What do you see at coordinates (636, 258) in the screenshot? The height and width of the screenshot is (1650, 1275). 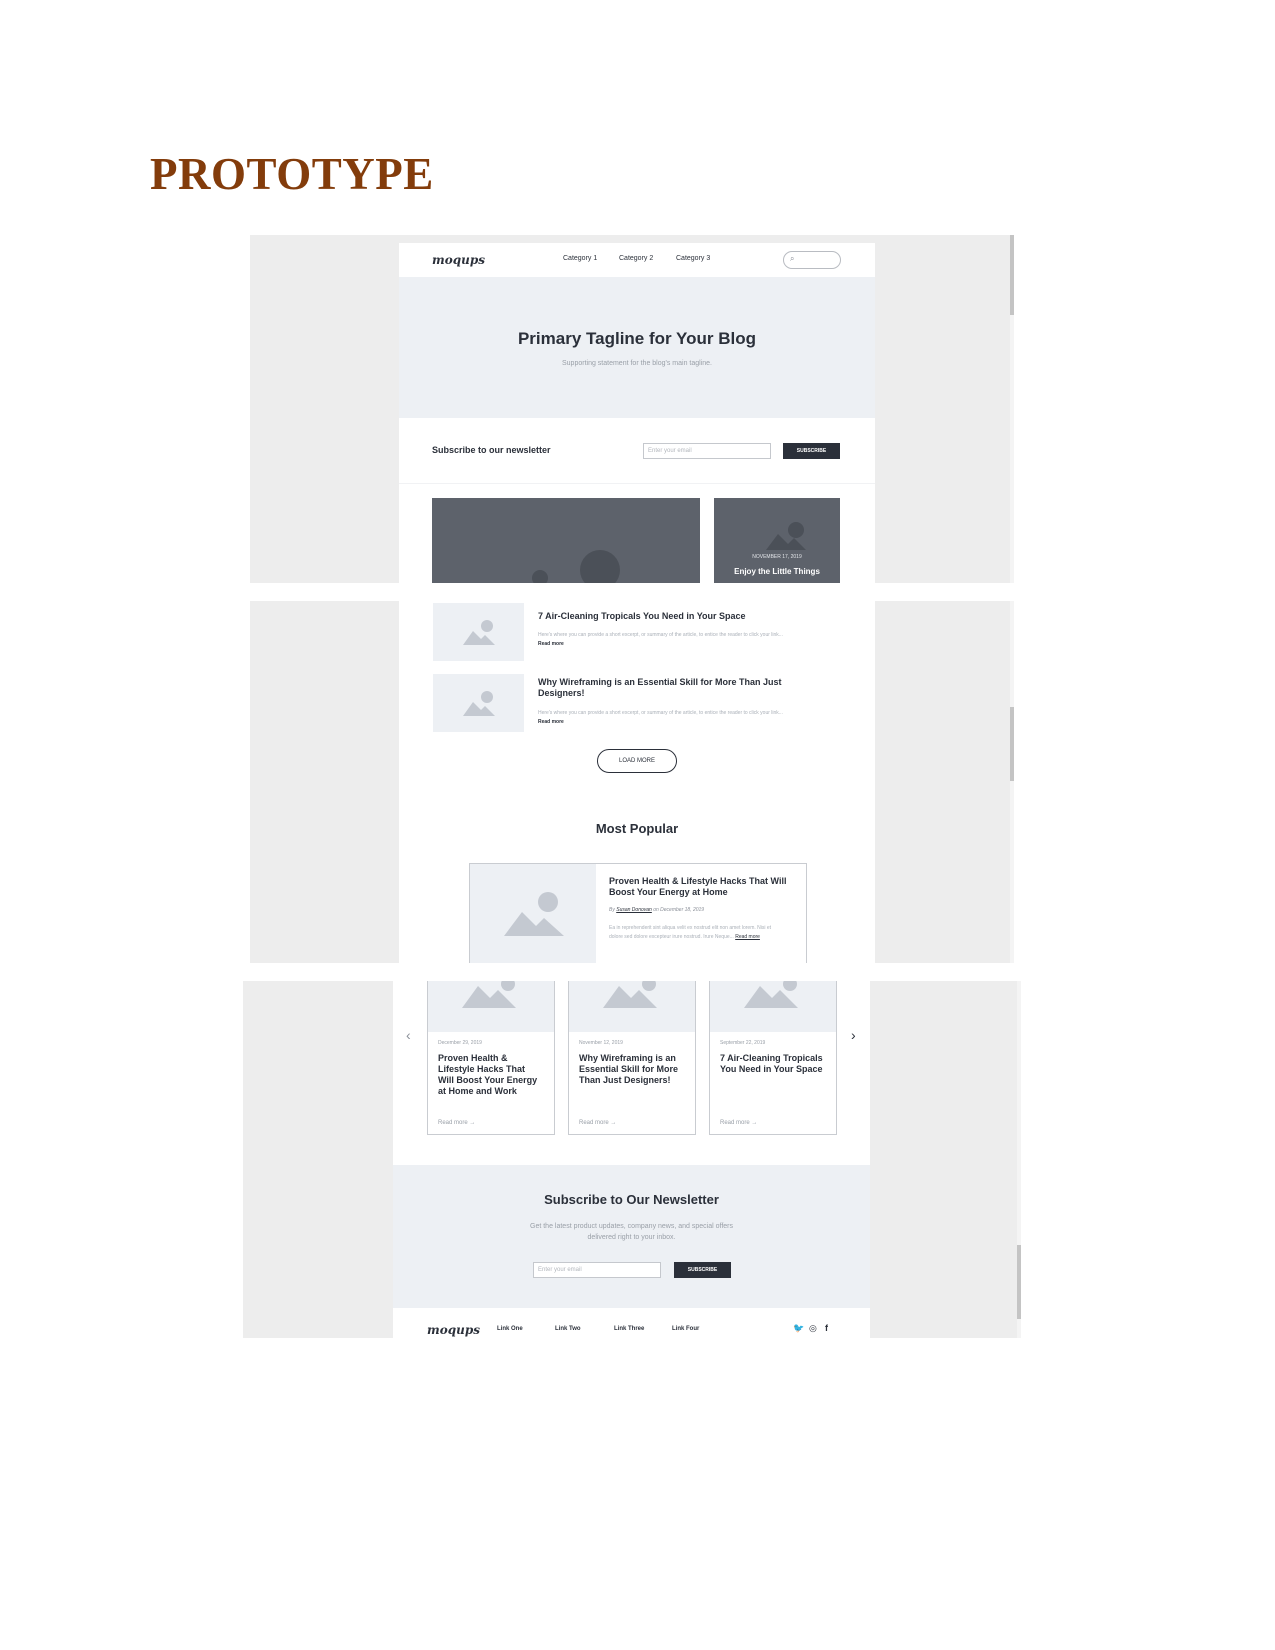 I see `nav-category-2: Category 2` at bounding box center [636, 258].